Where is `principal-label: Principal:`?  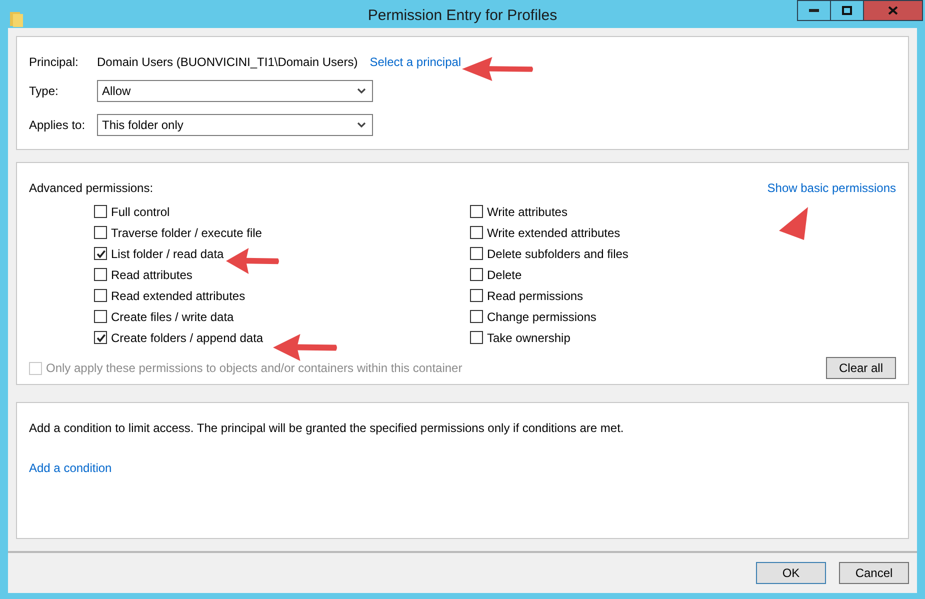
principal-label: Principal: is located at coordinates (54, 62).